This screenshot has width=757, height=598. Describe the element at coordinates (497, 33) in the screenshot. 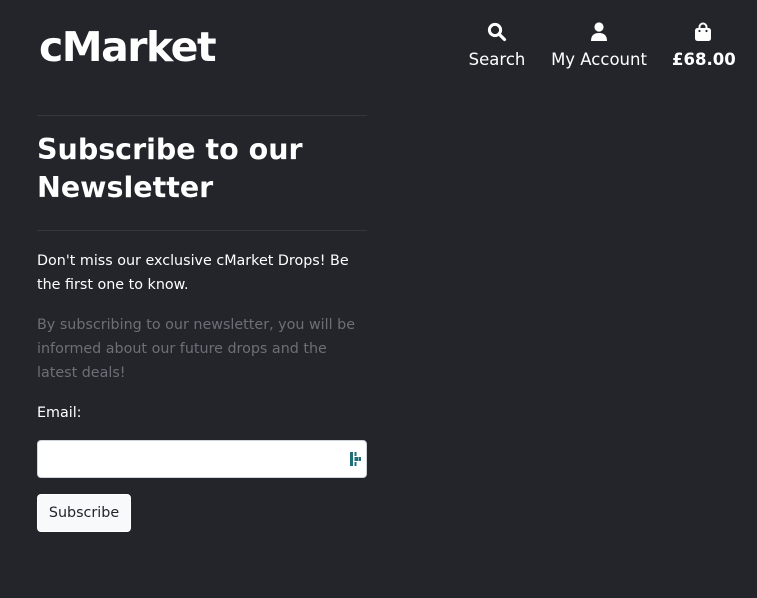

I see `search-icon` at that location.